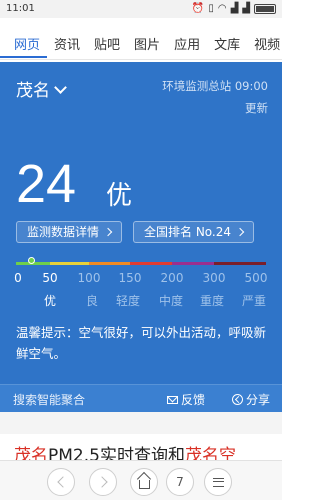 The image size is (320, 500). Describe the element at coordinates (212, 301) in the screenshot. I see `scale-level: 重度` at that location.